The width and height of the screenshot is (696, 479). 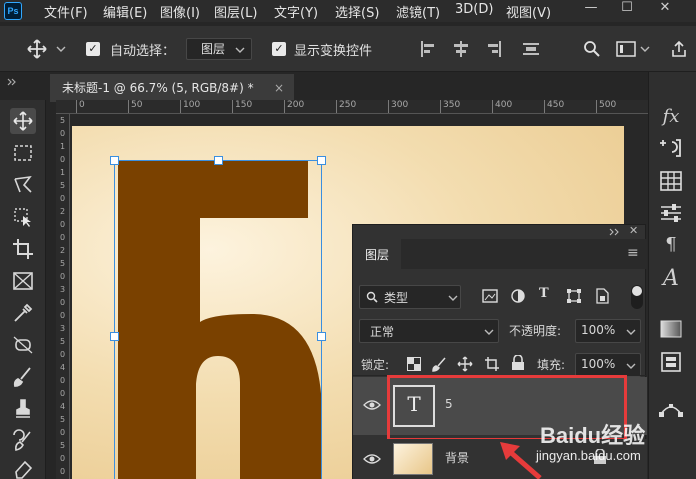 What do you see at coordinates (23, 153) in the screenshot?
I see `marquee-tool` at bounding box center [23, 153].